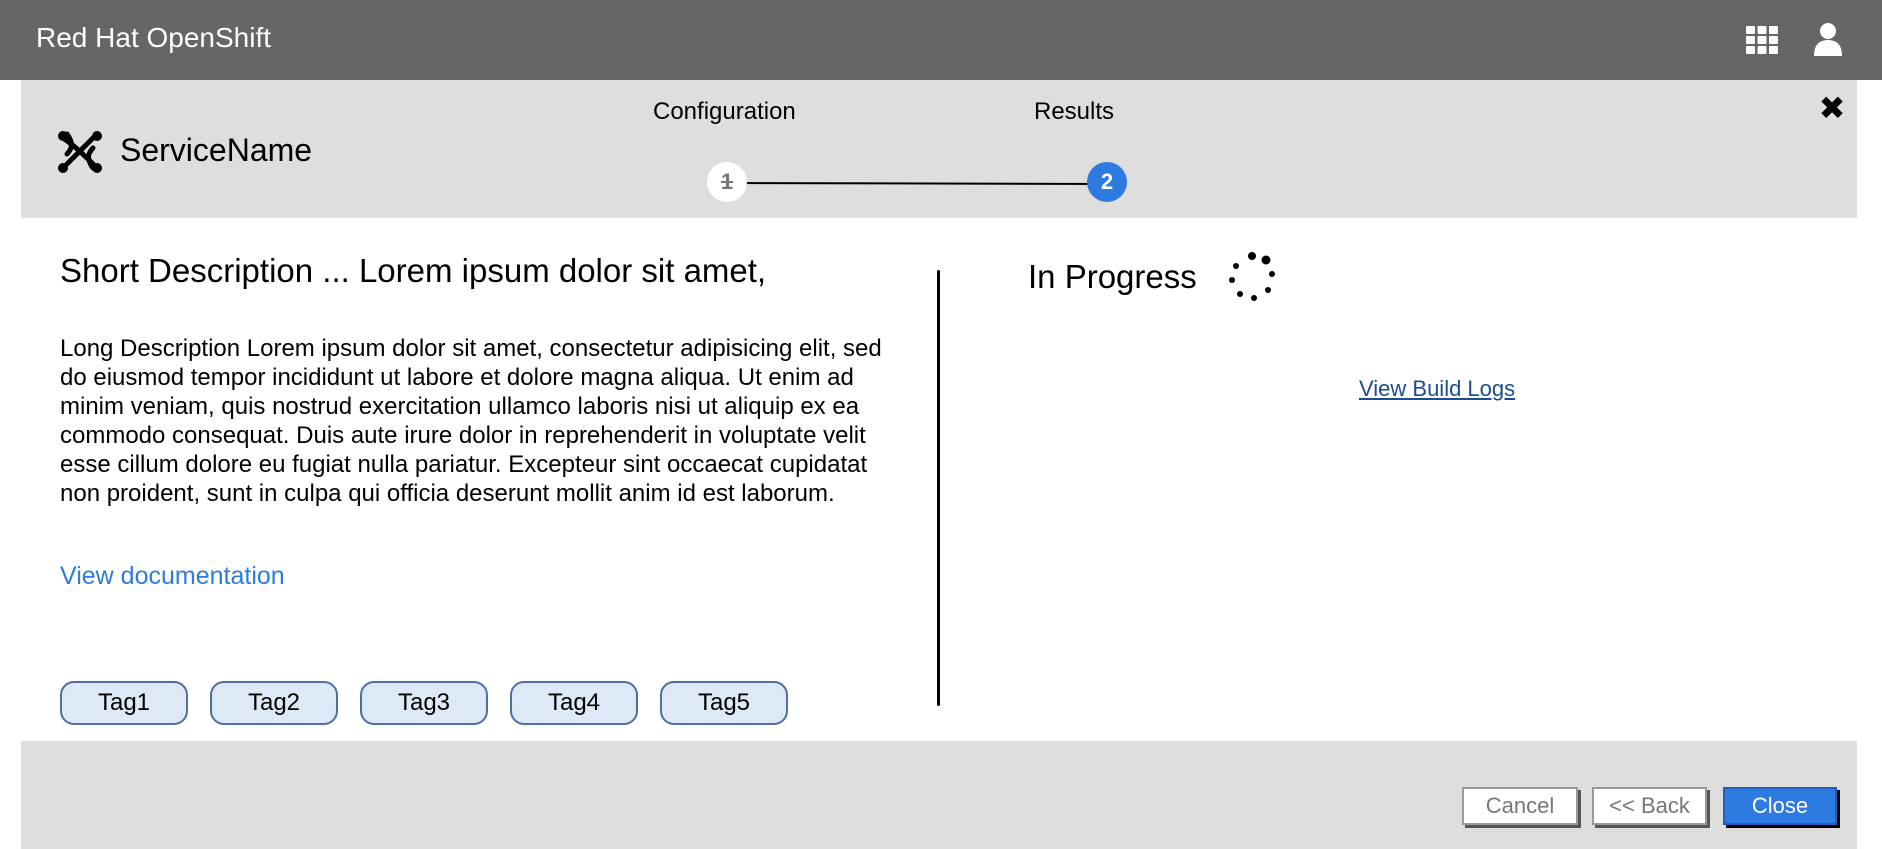  What do you see at coordinates (1780, 806) in the screenshot?
I see `close-button: Close` at bounding box center [1780, 806].